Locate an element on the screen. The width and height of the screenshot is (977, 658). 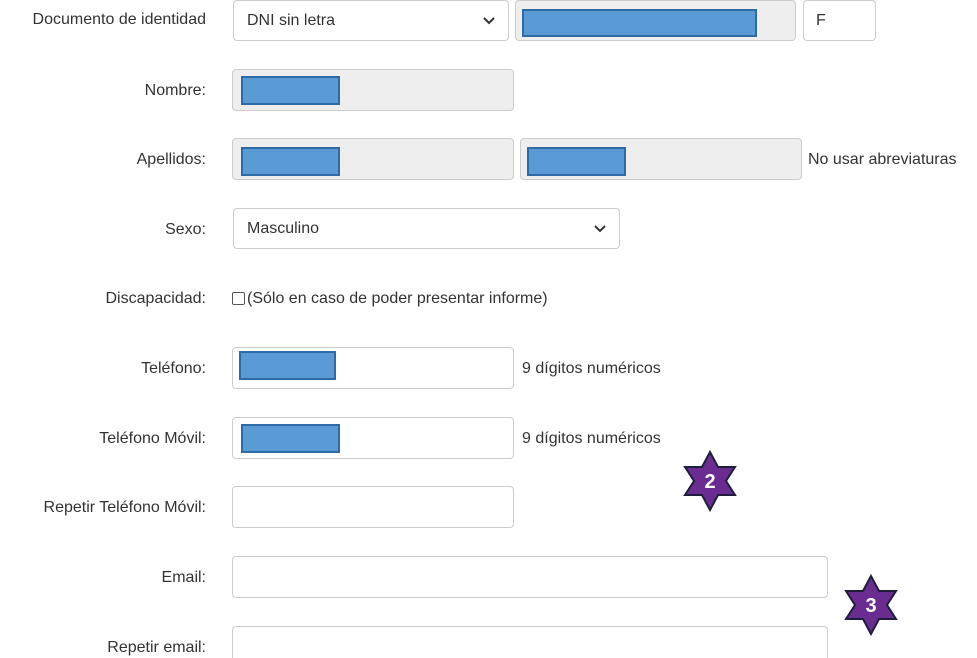
annotation-star-3: 3 is located at coordinates (871, 605).